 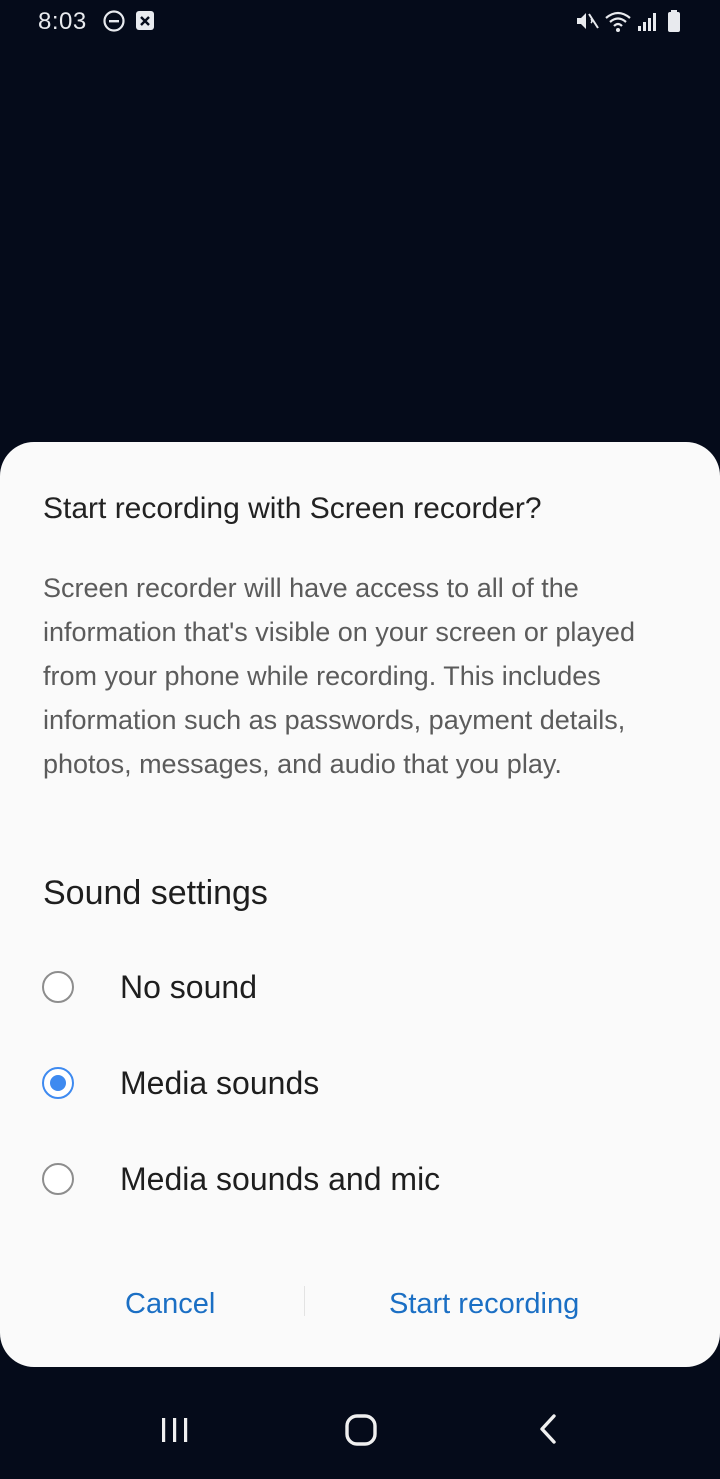 I want to click on radio-media-sounds-and-mic, so click(x=58, y=1179).